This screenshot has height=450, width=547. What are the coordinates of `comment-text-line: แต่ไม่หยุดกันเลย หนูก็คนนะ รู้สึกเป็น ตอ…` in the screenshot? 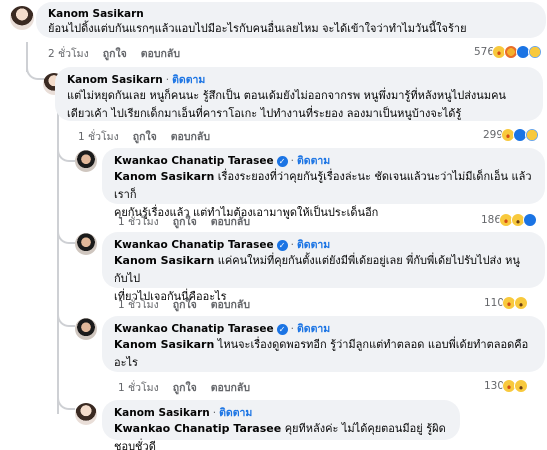 It's located at (286, 95).